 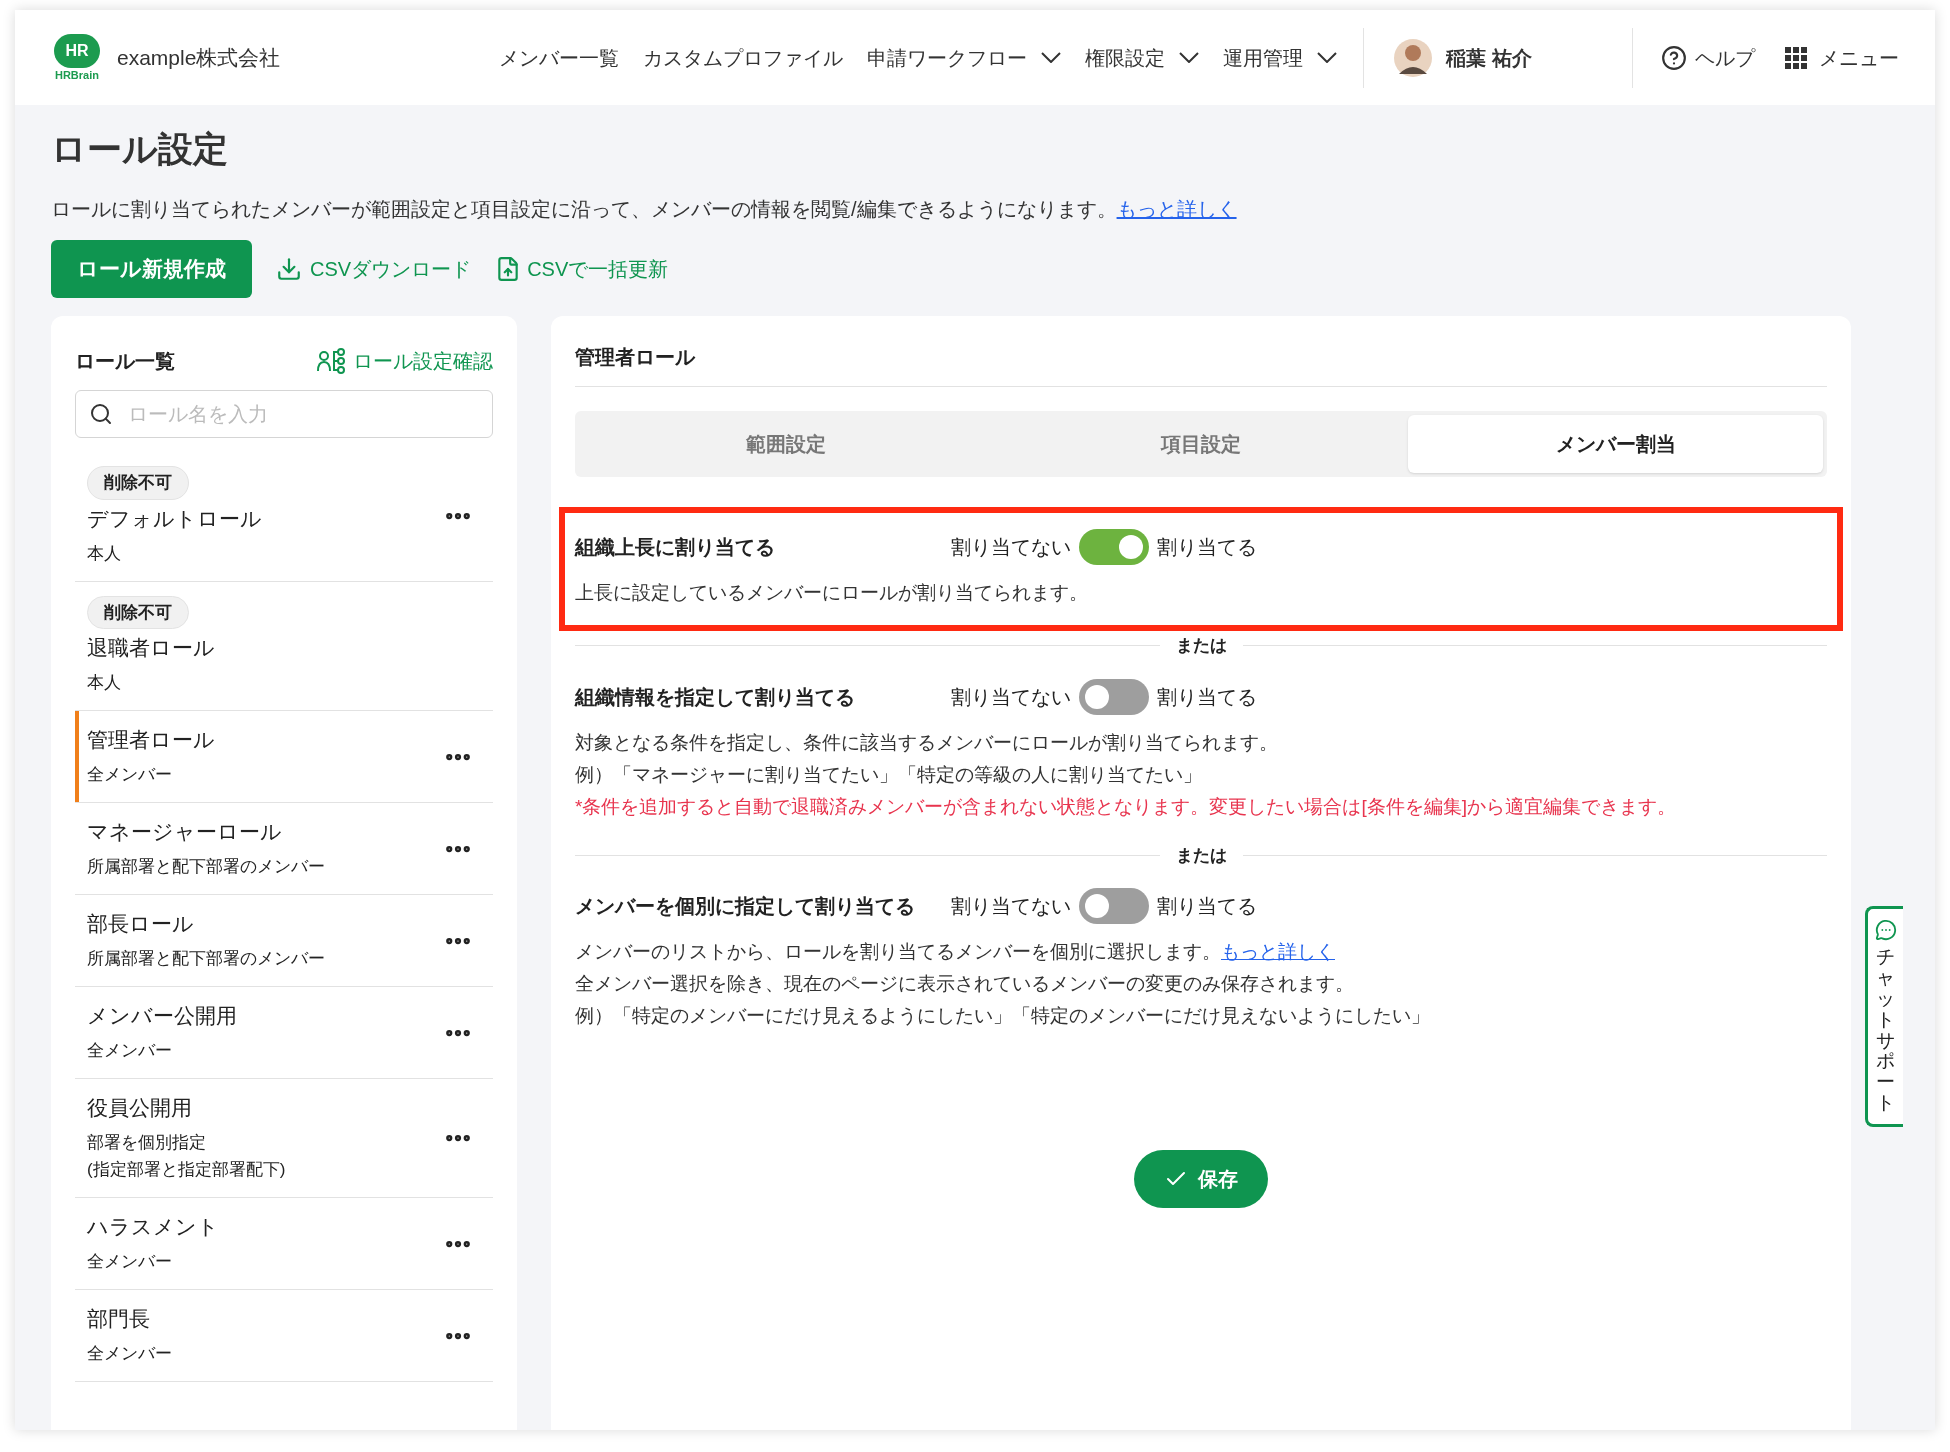 I want to click on role-list-item: 削除不可 デフォルトロール 本人, so click(x=284, y=517).